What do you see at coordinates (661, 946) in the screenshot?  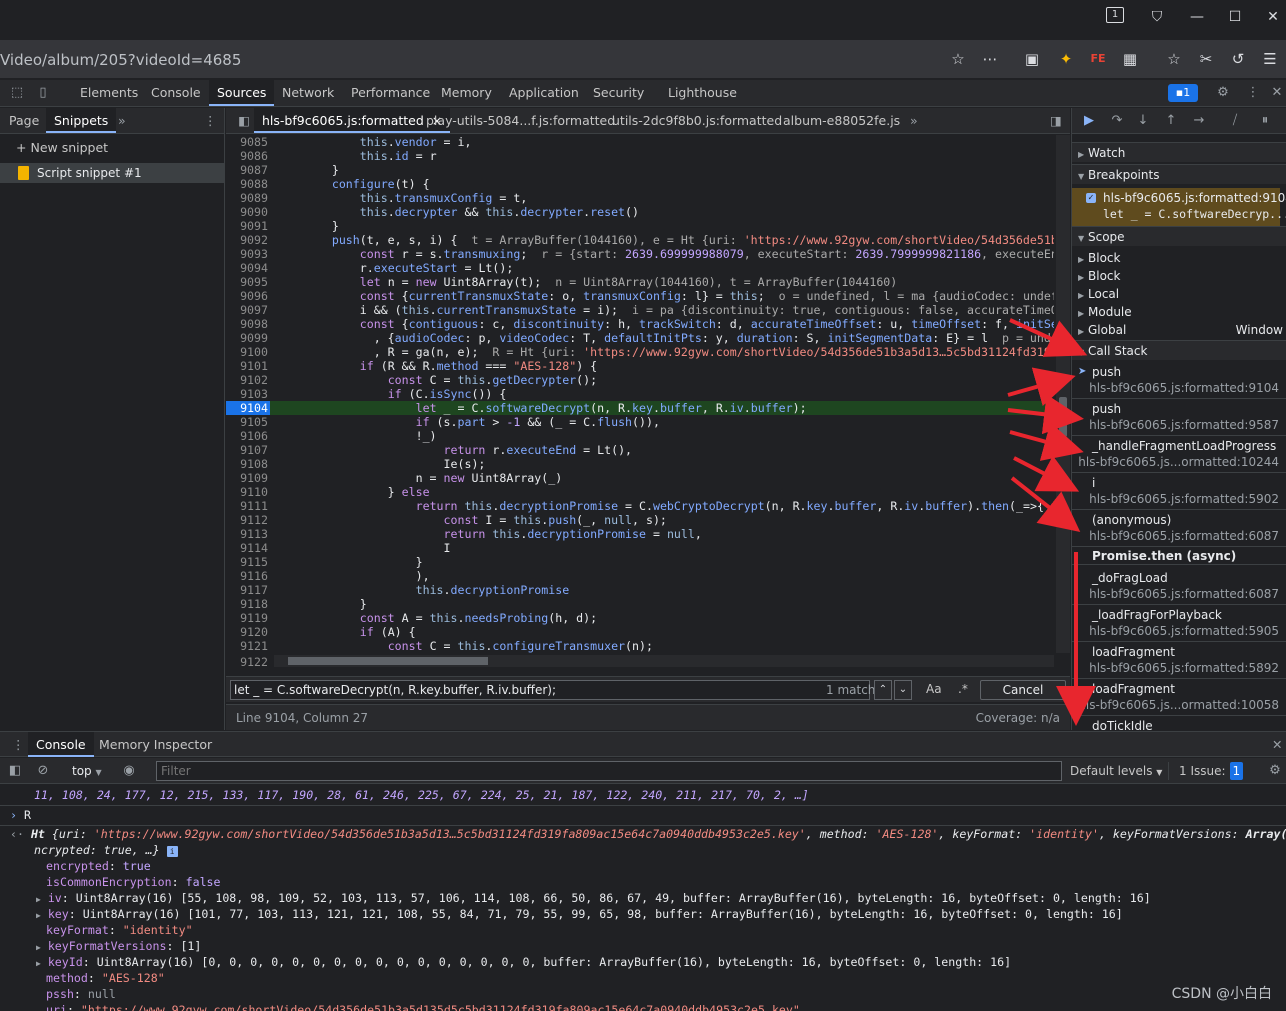 I see `console-prop-keyformatversions: ▶ keyFormatVersions: [1]` at bounding box center [661, 946].